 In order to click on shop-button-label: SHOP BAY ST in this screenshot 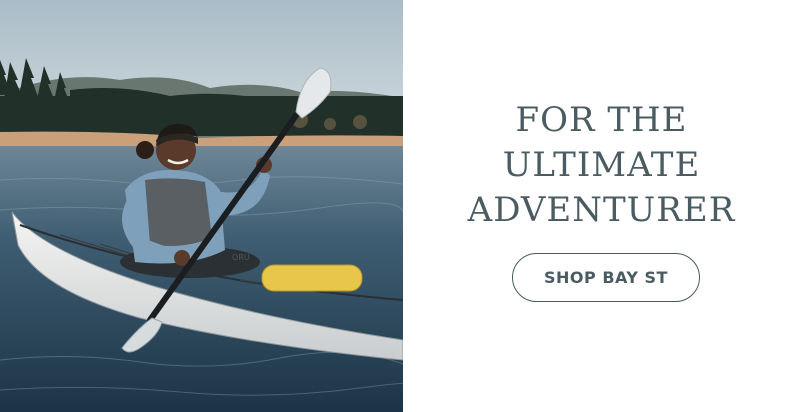, I will do `click(606, 277)`.